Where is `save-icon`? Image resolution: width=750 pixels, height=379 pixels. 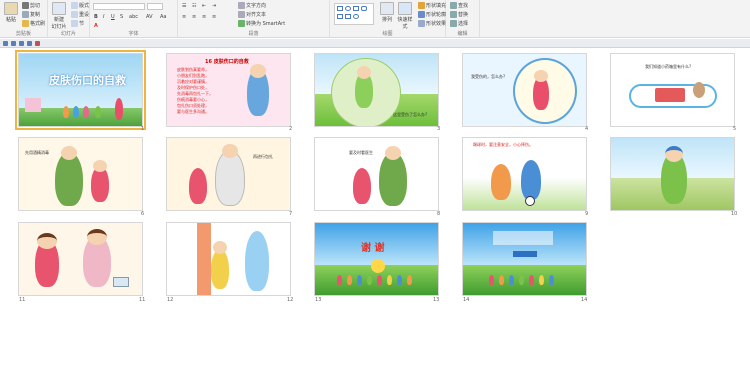 save-icon is located at coordinates (5, 43).